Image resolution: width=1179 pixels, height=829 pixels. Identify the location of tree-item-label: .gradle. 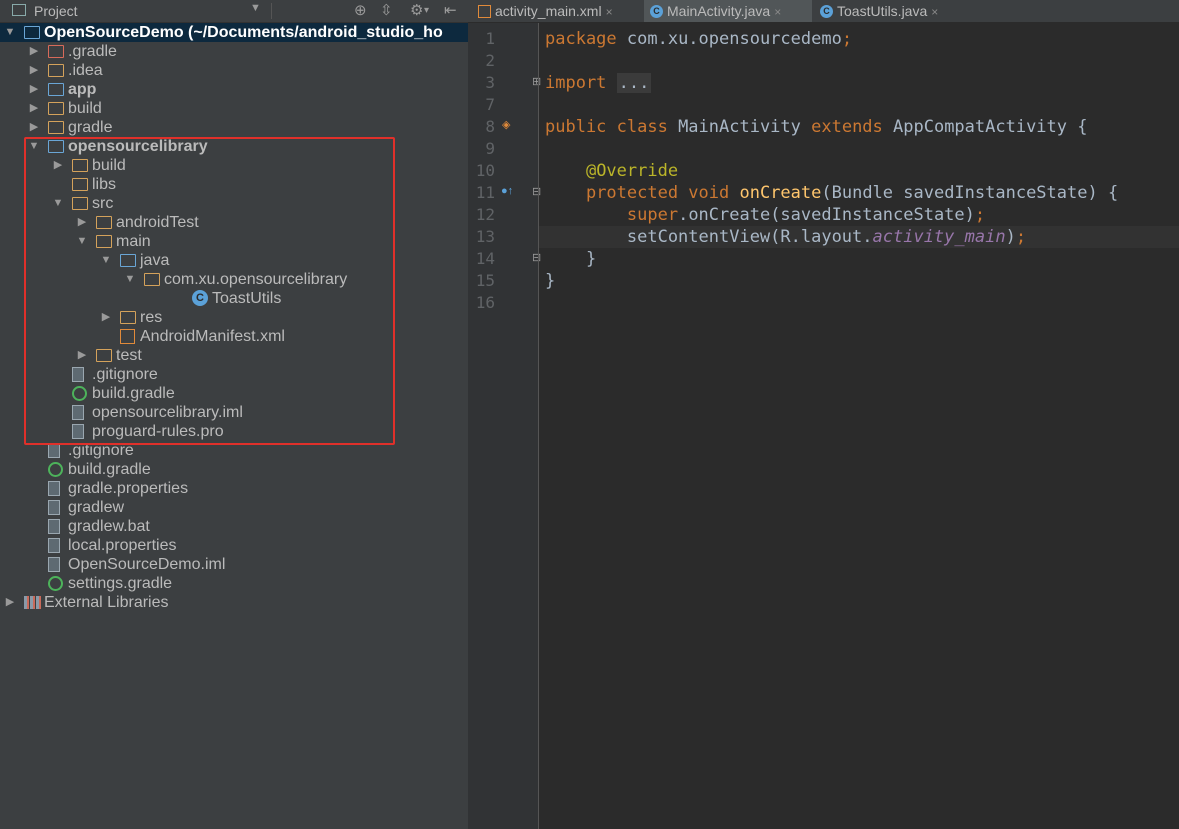
(92, 51).